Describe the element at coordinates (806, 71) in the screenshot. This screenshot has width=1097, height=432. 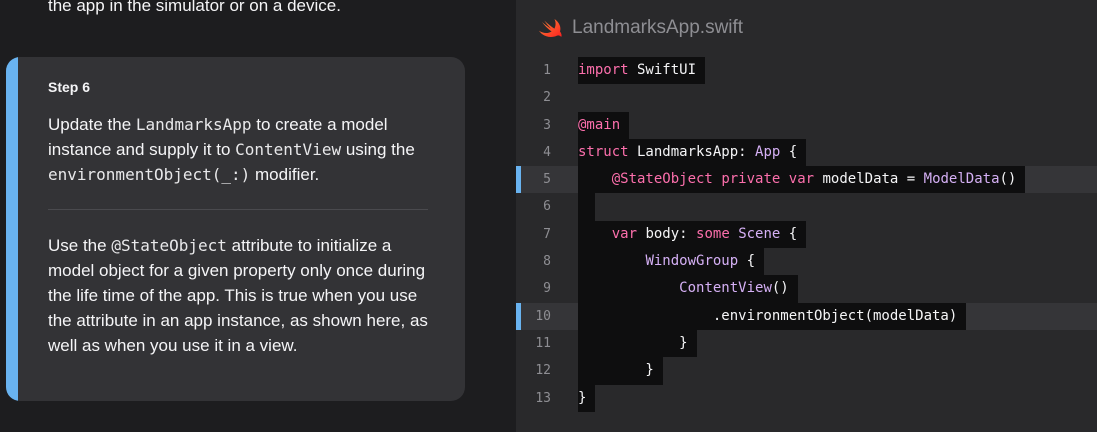
I see `code-line: 1 import SwiftUI` at that location.